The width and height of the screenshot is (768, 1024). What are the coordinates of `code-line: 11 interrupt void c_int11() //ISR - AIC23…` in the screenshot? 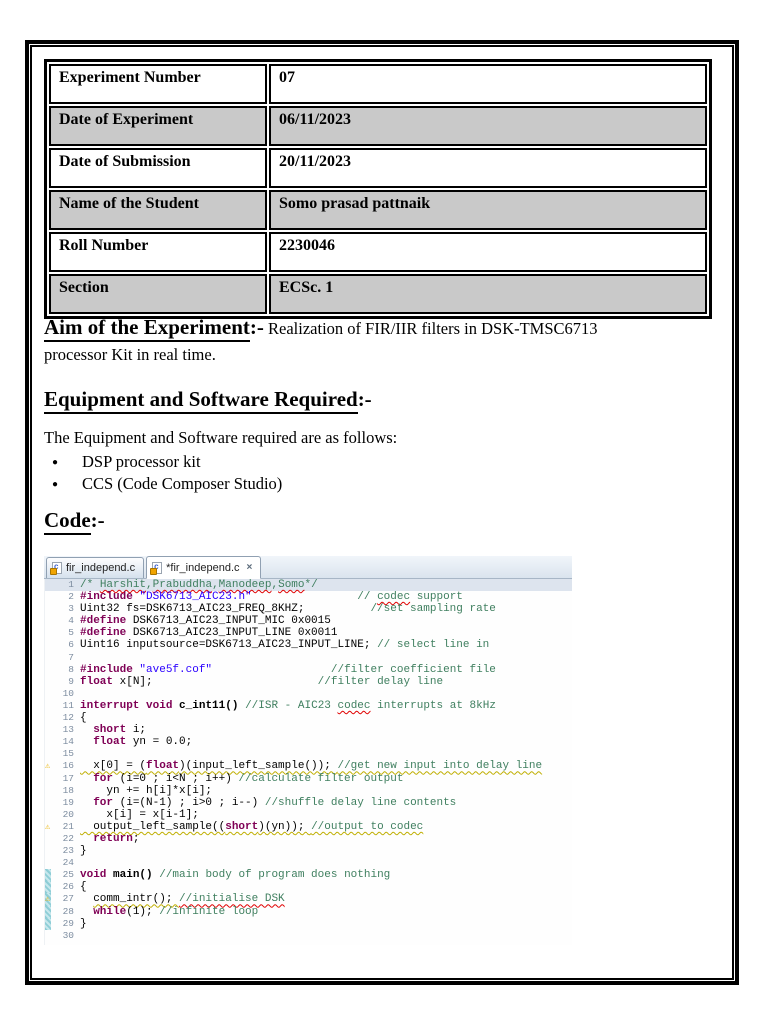 It's located at (308, 706).